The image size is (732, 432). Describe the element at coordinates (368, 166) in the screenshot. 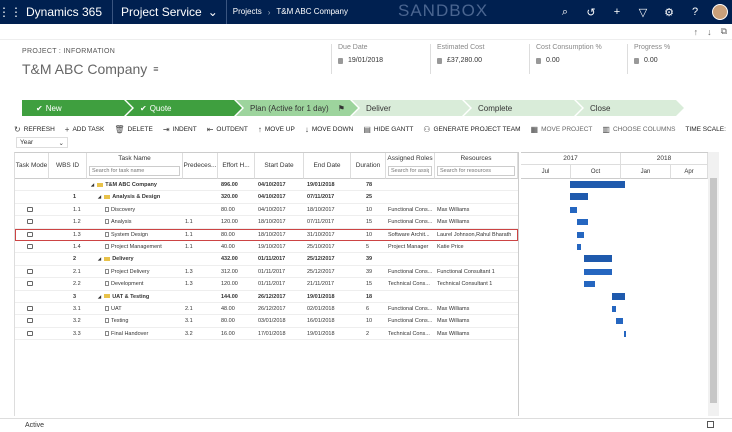

I see `col-header-duration: Duration` at that location.